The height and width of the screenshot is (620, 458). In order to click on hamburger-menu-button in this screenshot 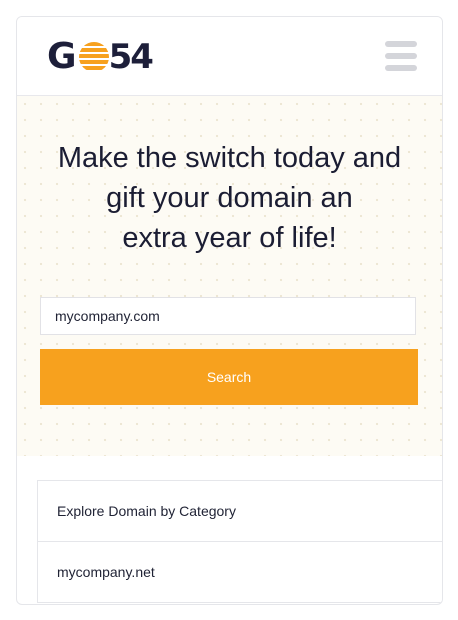, I will do `click(402, 56)`.